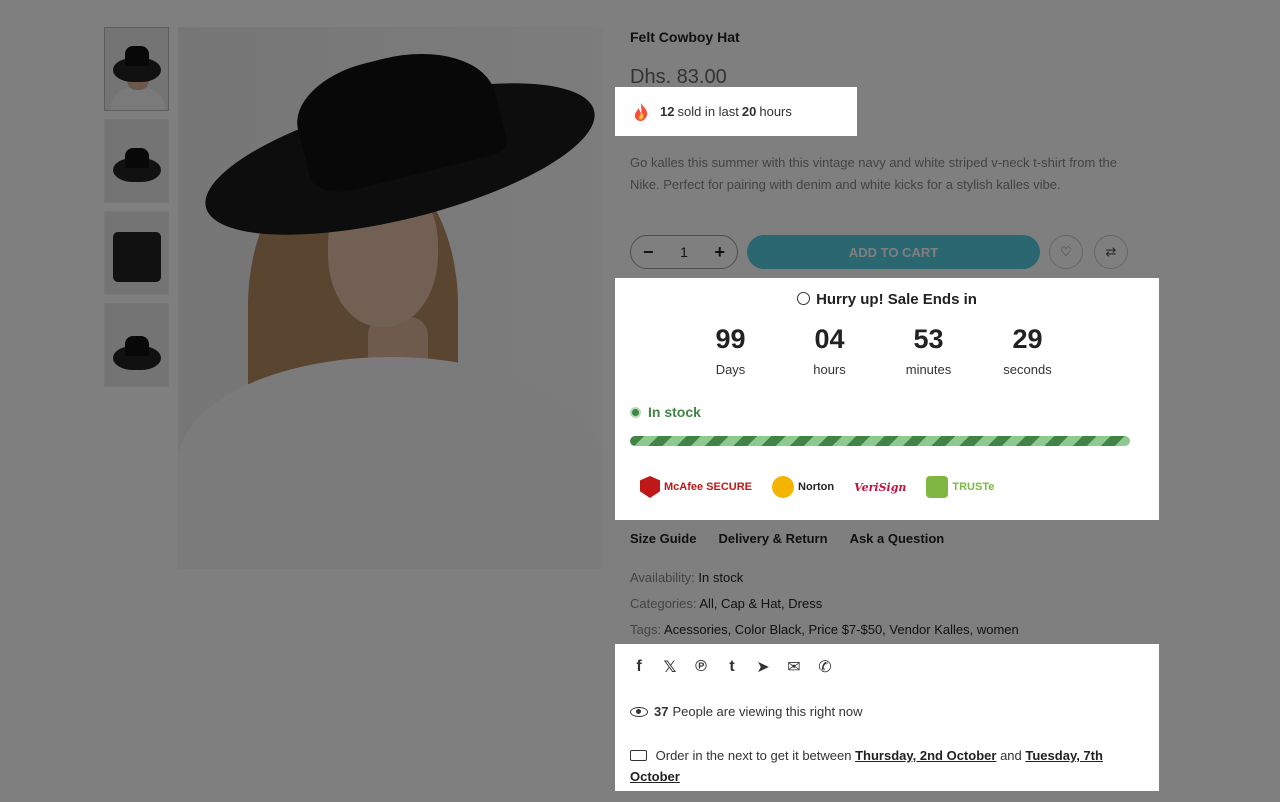 This screenshot has width=1280, height=802. What do you see at coordinates (973, 487) in the screenshot?
I see `truste-text: TRUSTe` at bounding box center [973, 487].